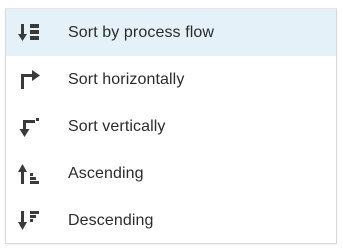 The height and width of the screenshot is (248, 343). I want to click on menu-item-label: Sort horizontally, so click(126, 79).